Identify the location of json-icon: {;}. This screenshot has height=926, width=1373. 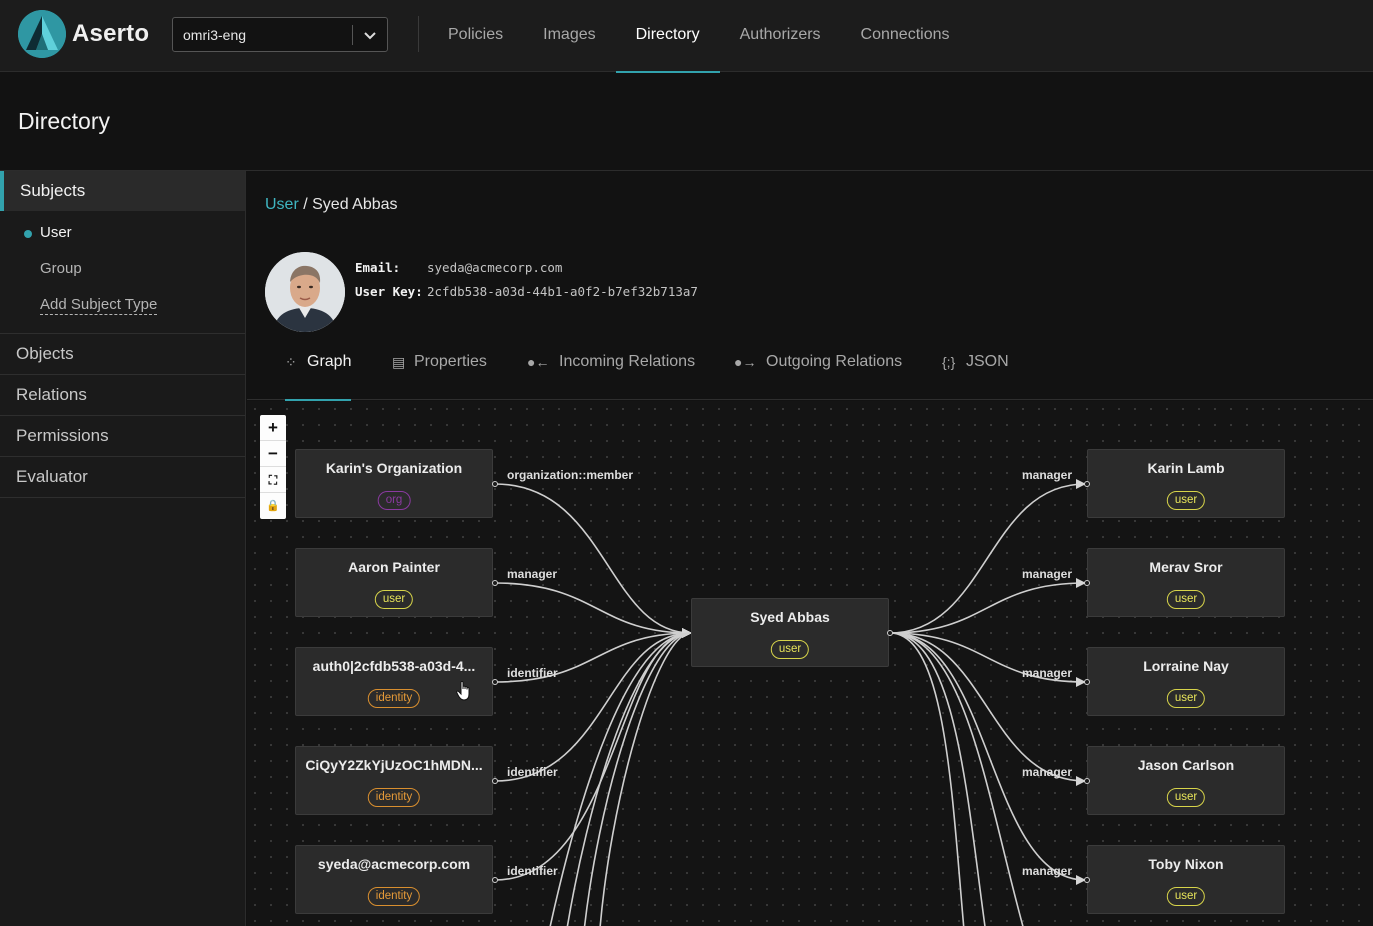
(949, 362).